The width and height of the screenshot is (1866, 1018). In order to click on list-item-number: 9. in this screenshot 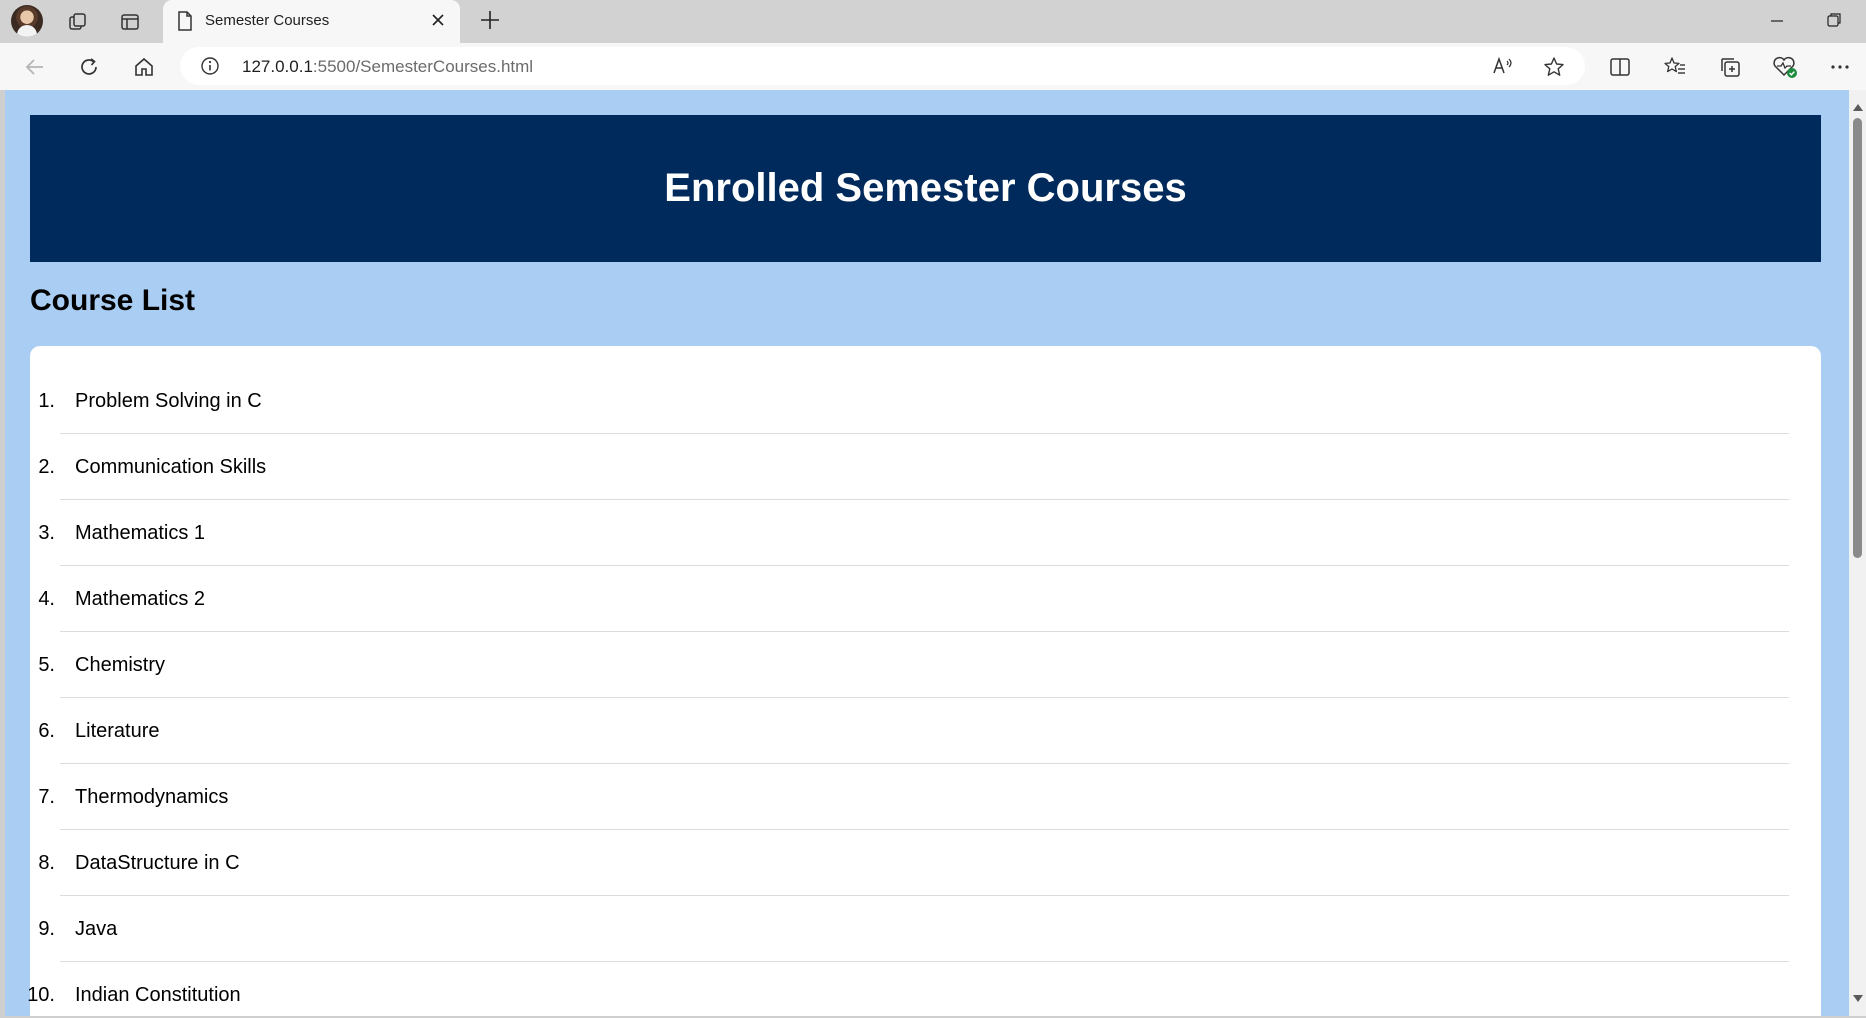, I will do `click(46, 929)`.